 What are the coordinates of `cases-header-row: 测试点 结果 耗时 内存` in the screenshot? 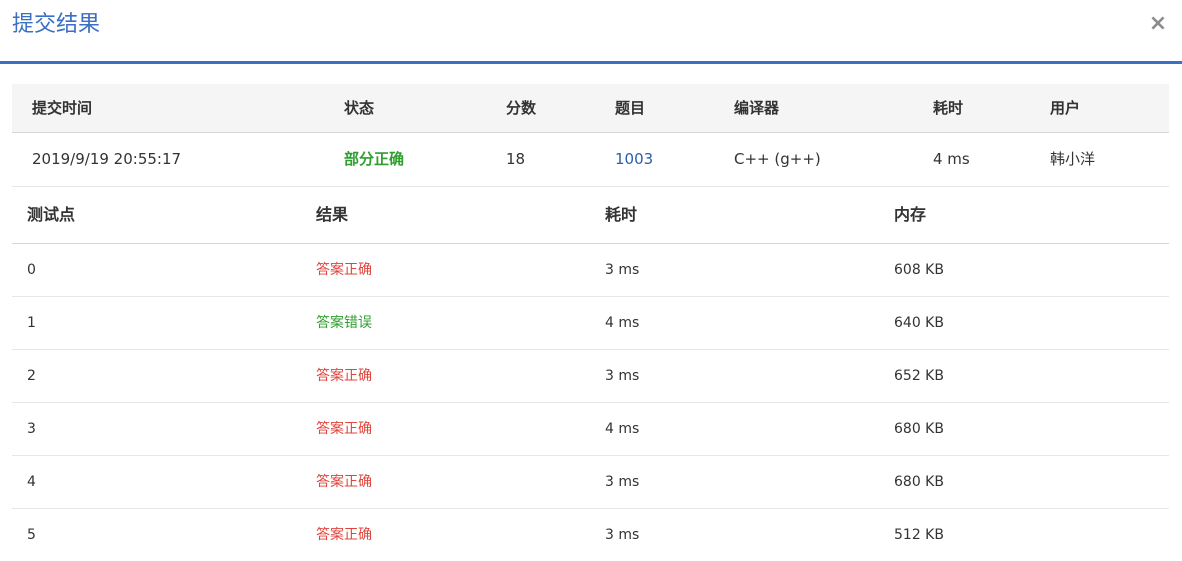 It's located at (590, 215).